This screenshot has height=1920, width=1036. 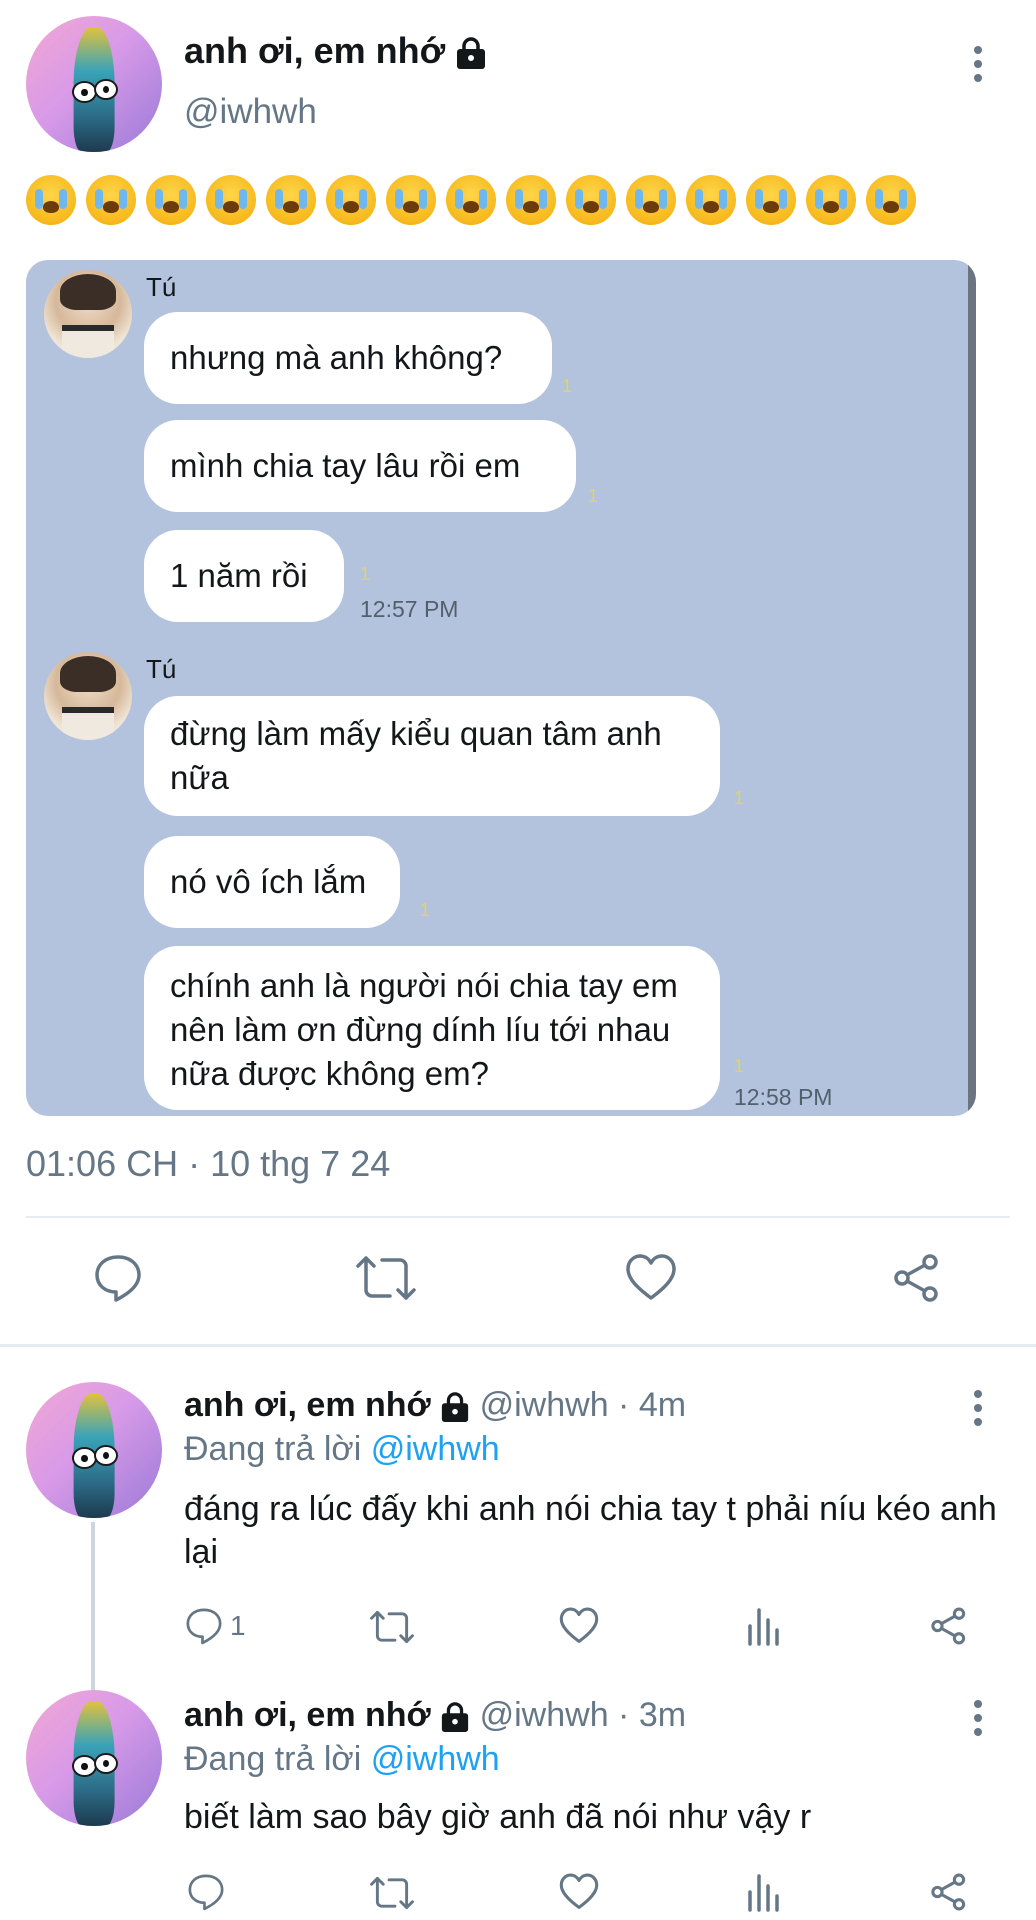 What do you see at coordinates (93, 1607) in the screenshot?
I see `thread-connector-line` at bounding box center [93, 1607].